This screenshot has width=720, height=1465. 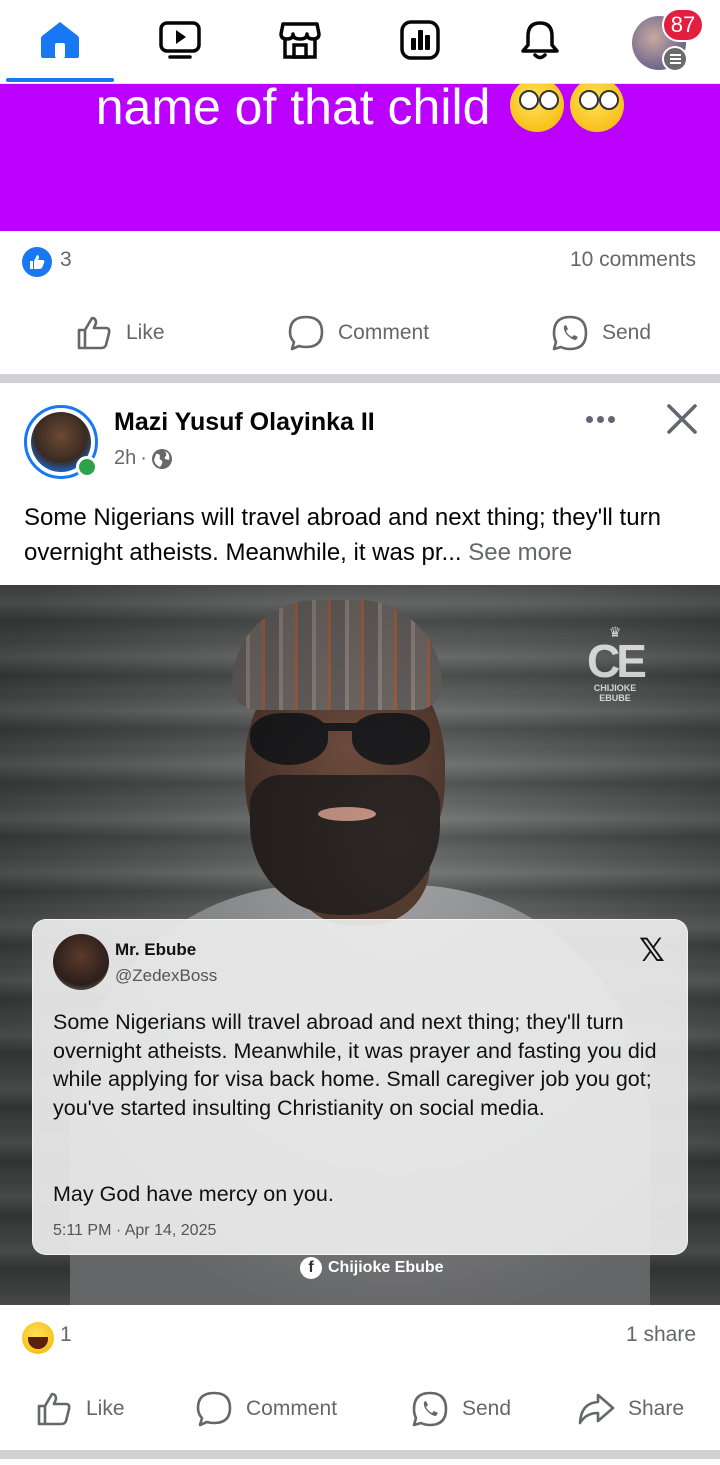 What do you see at coordinates (38, 1338) in the screenshot?
I see `haha-reaction-icon` at bounding box center [38, 1338].